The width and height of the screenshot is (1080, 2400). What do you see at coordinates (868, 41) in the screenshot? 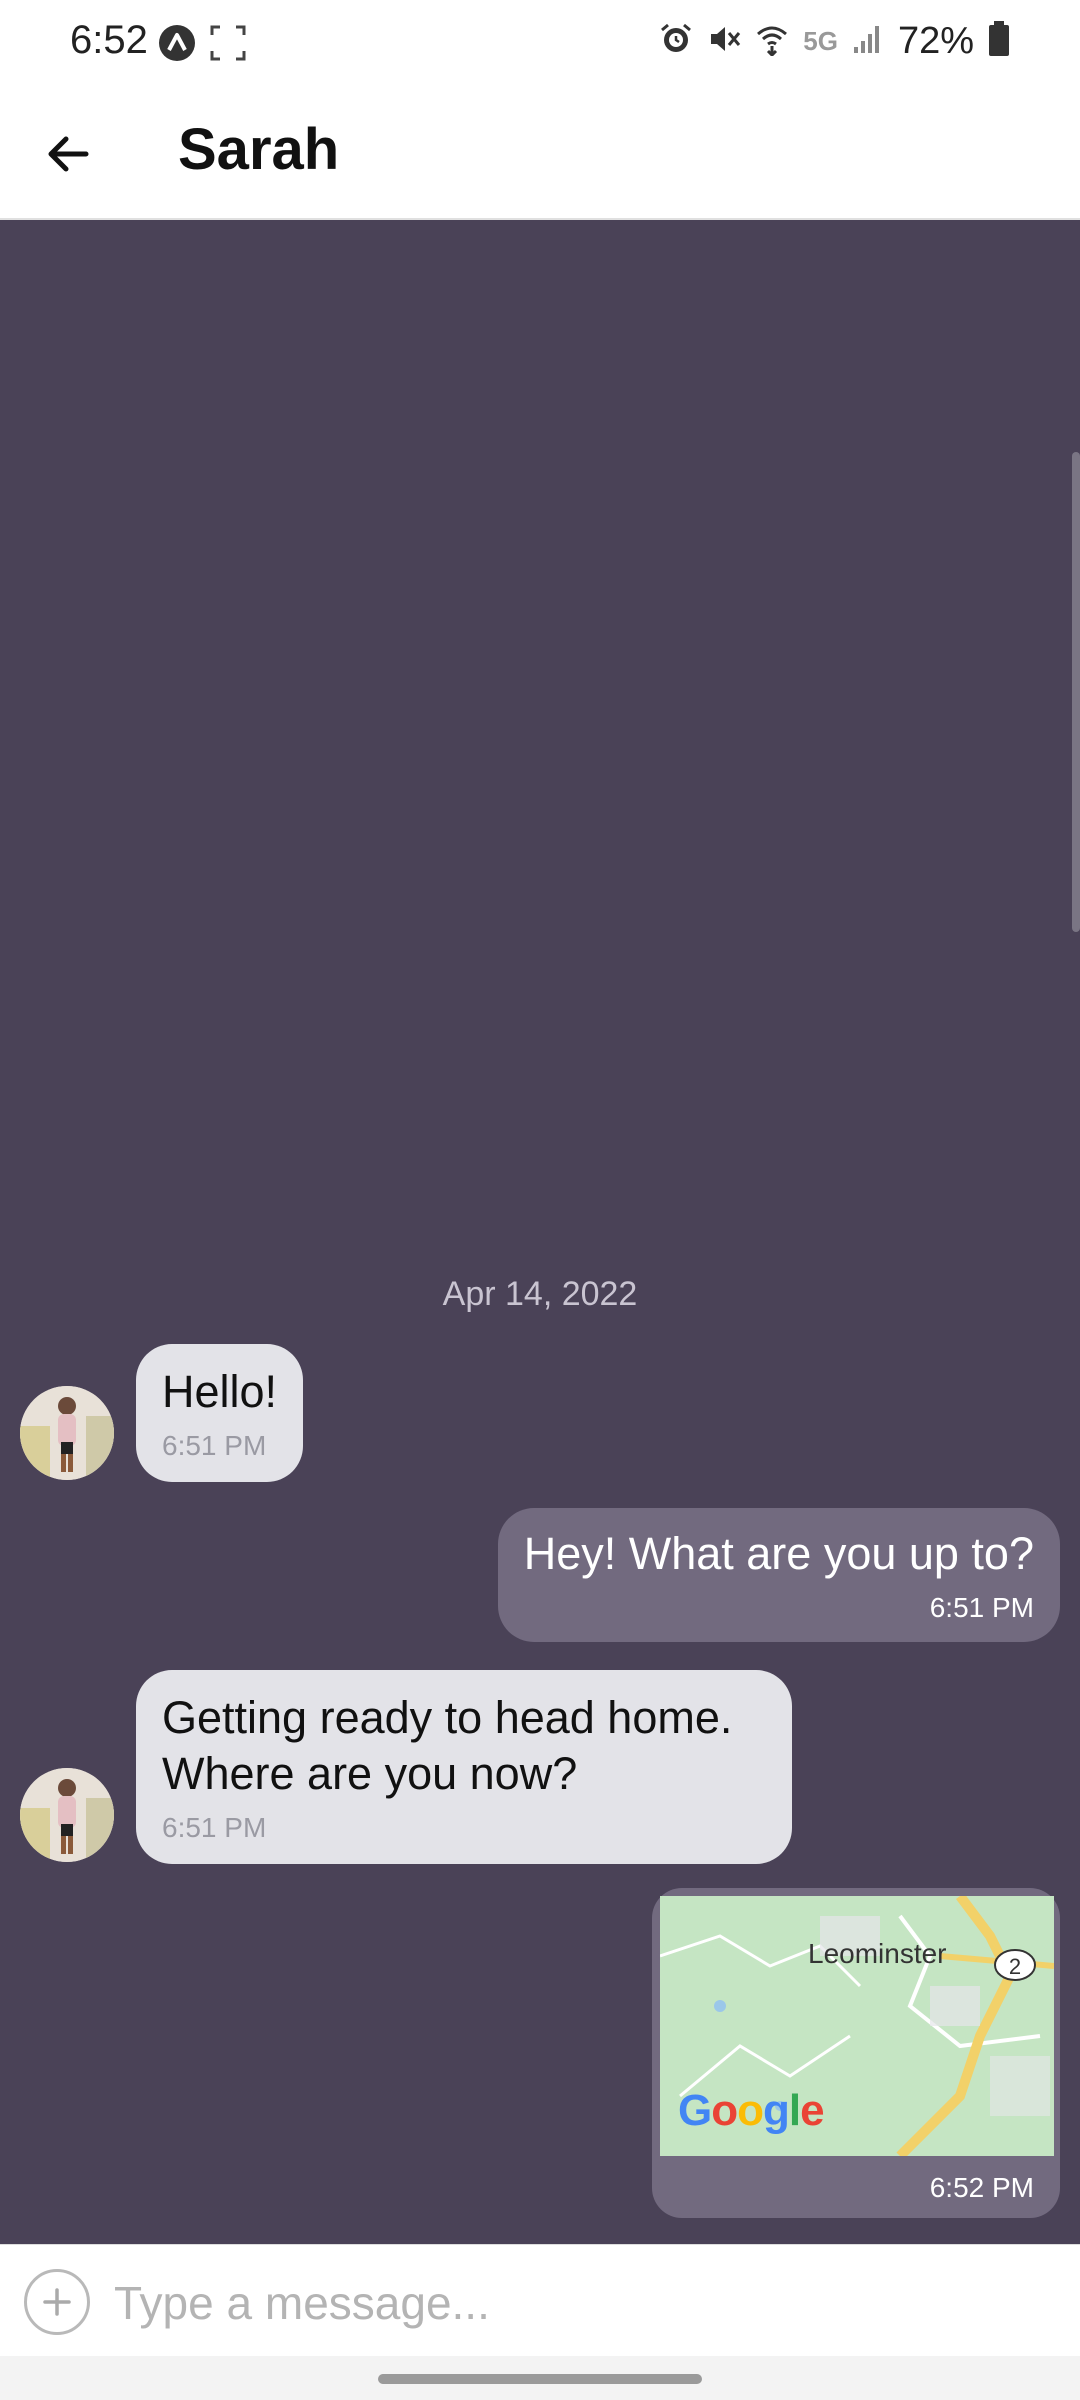
I see `signal-icon` at bounding box center [868, 41].